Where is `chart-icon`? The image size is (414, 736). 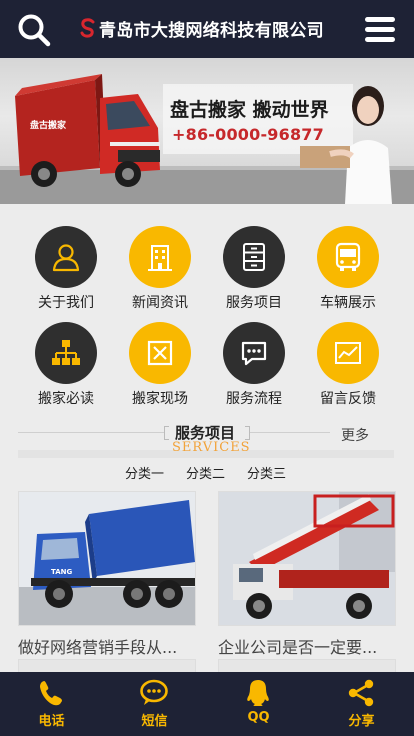
chart-icon is located at coordinates (348, 353).